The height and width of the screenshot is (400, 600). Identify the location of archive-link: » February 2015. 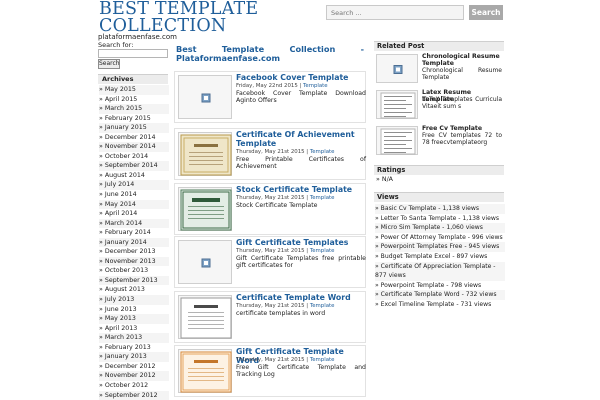
(134, 119).